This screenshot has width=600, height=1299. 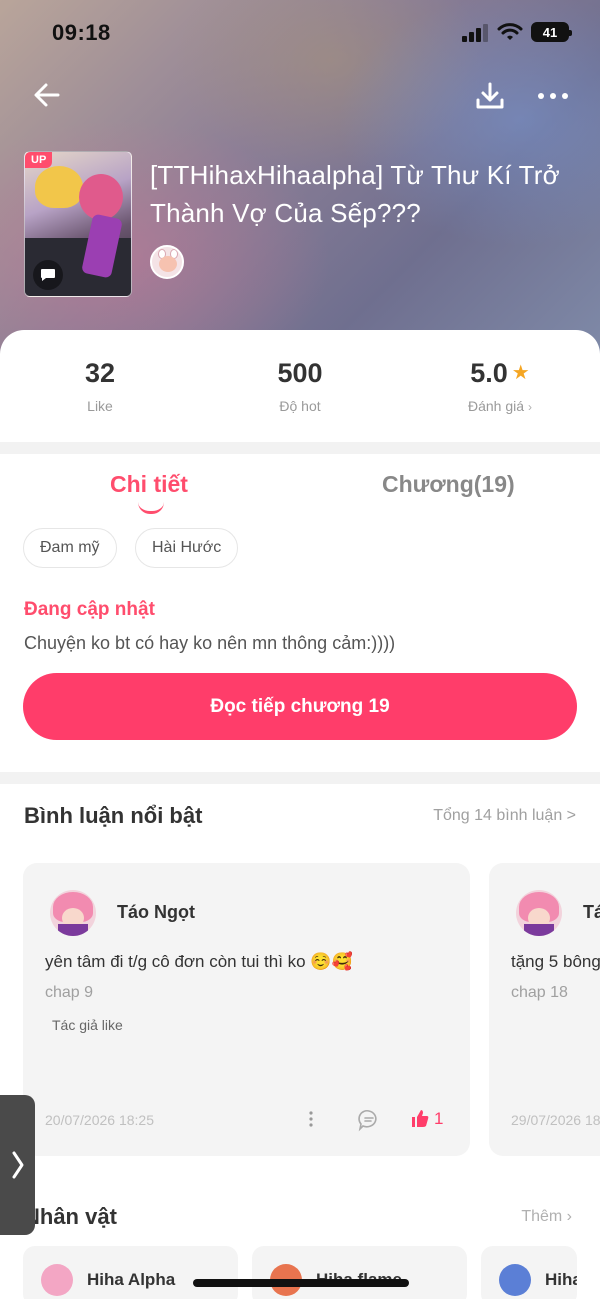 I want to click on author-avatar, so click(x=167, y=262).